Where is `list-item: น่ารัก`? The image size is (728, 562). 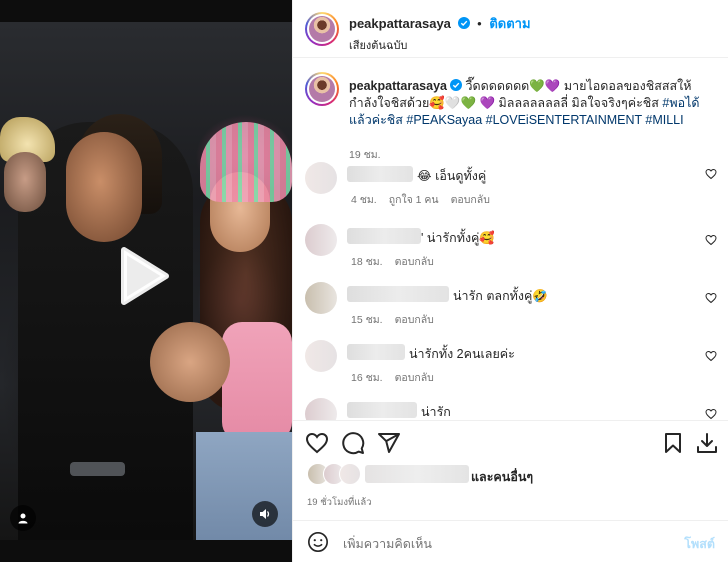 list-item: น่ารัก is located at coordinates (511, 409).